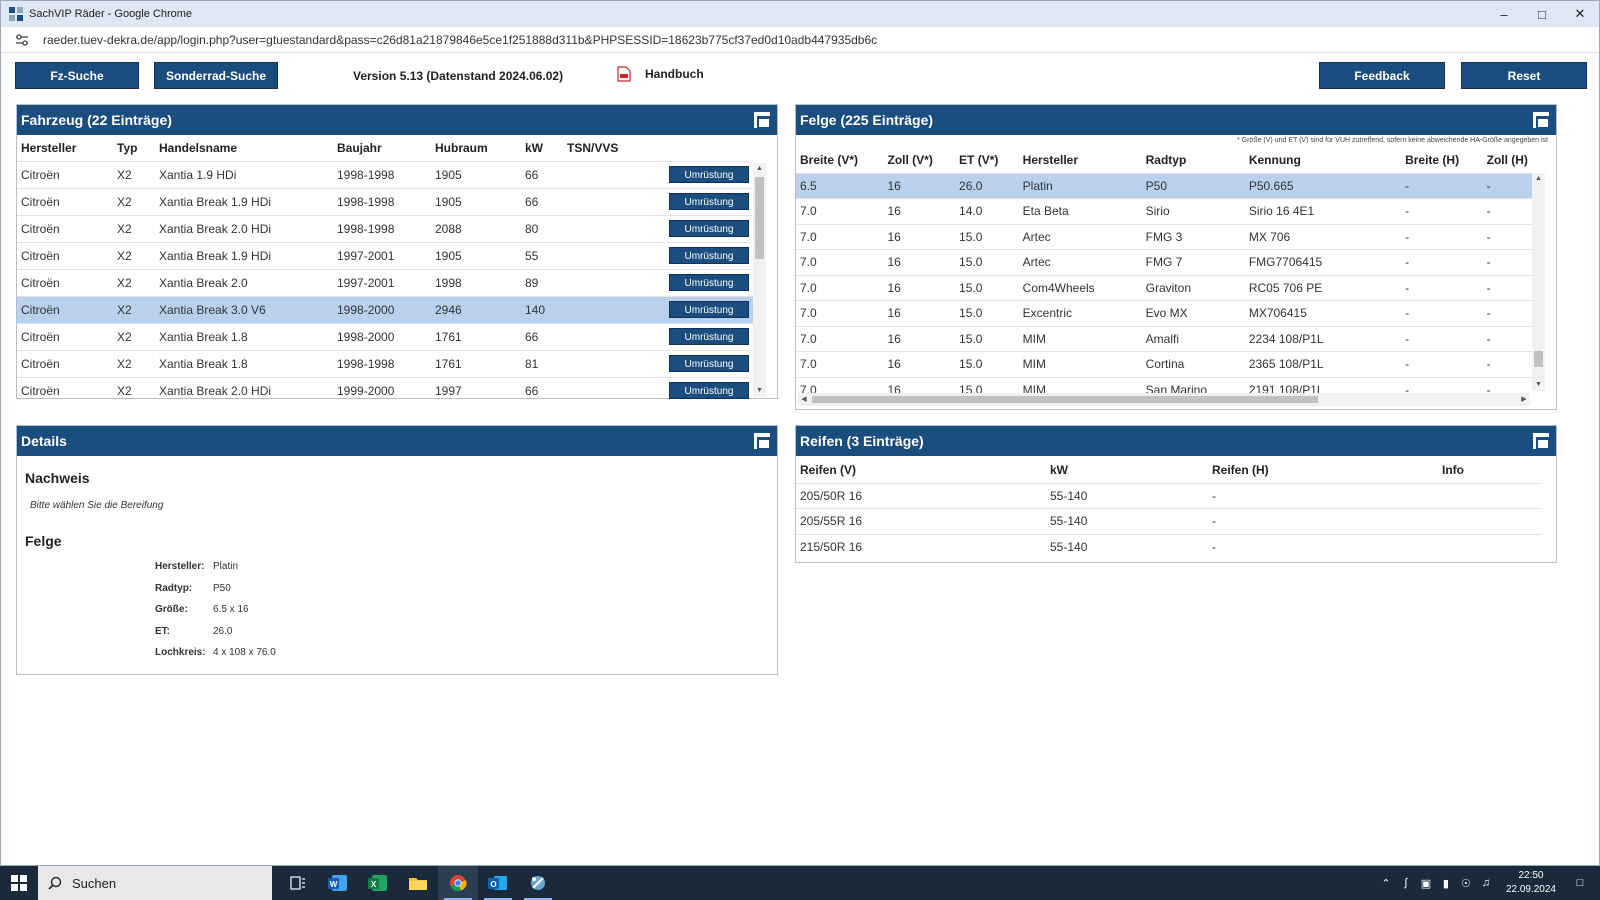  What do you see at coordinates (1531, 883) in the screenshot?
I see `clock: 22:50 22.09.2024` at bounding box center [1531, 883].